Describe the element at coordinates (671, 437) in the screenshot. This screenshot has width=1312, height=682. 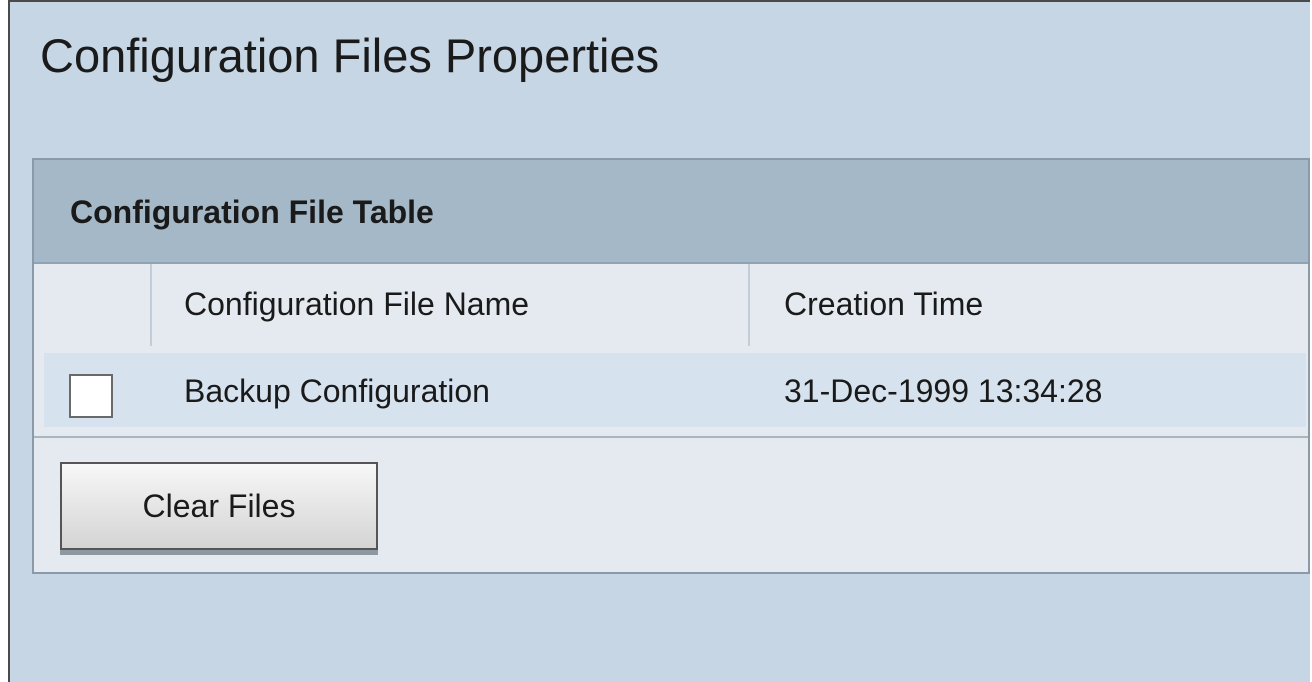
I see `row-divider` at that location.